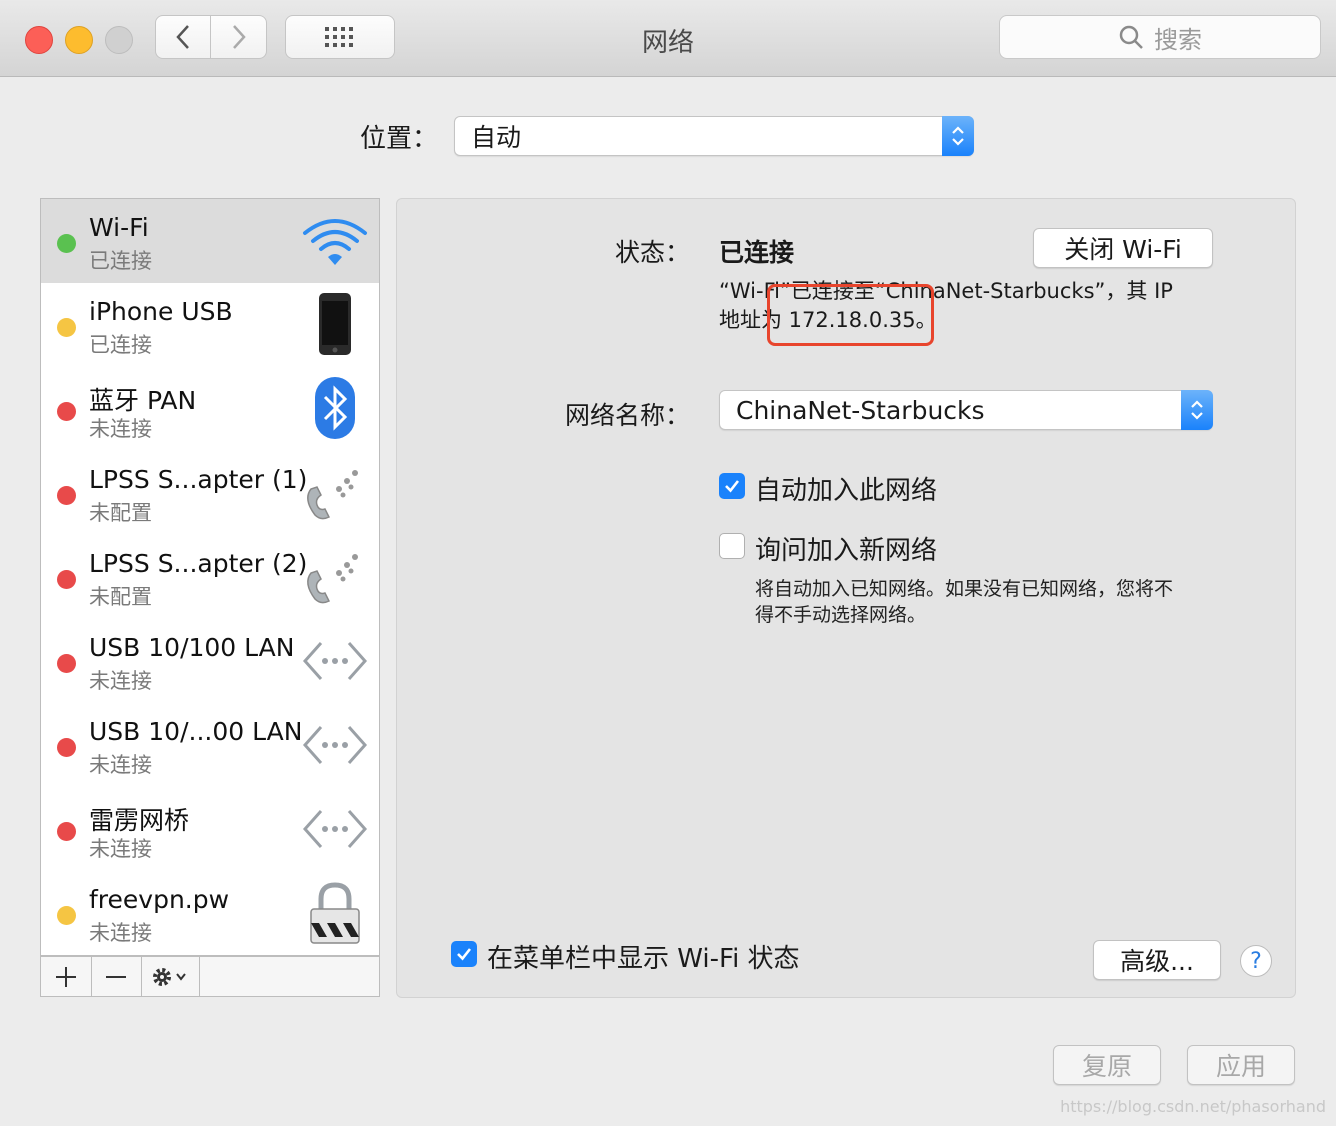  I want to click on service-item-wifi: Wi-Fi 已连接, so click(210, 241).